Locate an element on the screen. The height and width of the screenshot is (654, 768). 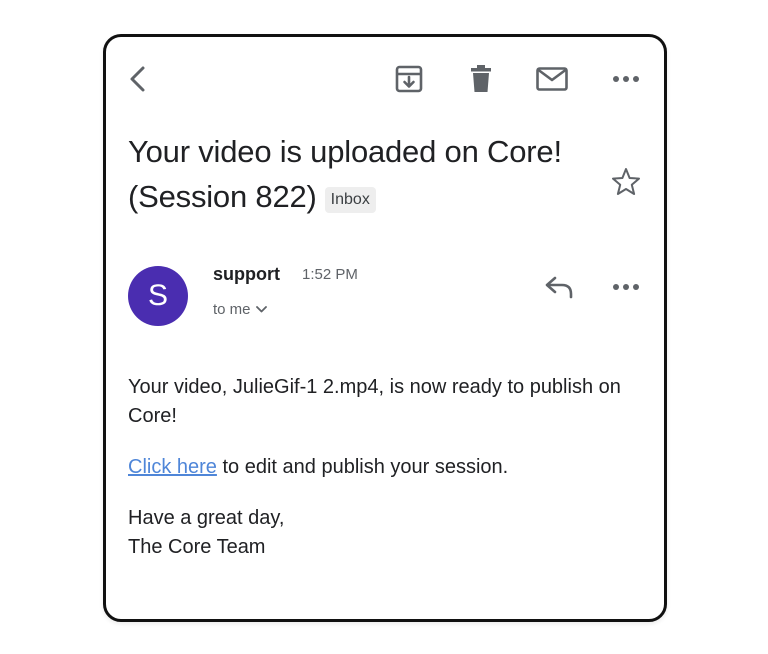
inbox-label-badge: Inbox is located at coordinates (350, 199).